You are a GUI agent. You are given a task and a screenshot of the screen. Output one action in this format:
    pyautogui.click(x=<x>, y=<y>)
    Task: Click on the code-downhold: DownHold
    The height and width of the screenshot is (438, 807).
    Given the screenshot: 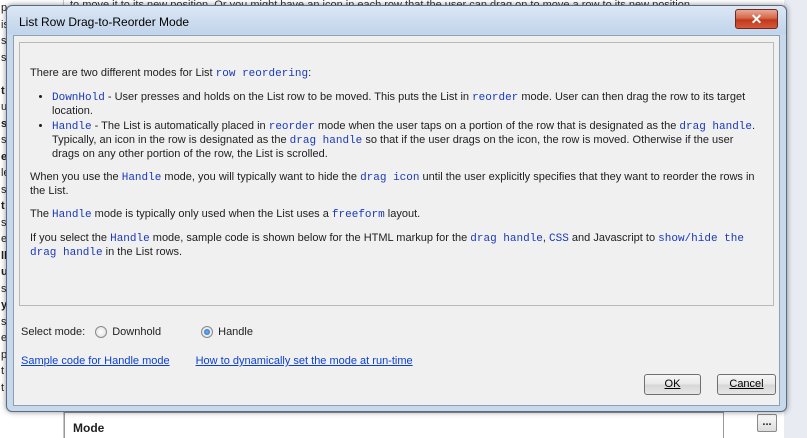 What is the action you would take?
    pyautogui.click(x=78, y=98)
    